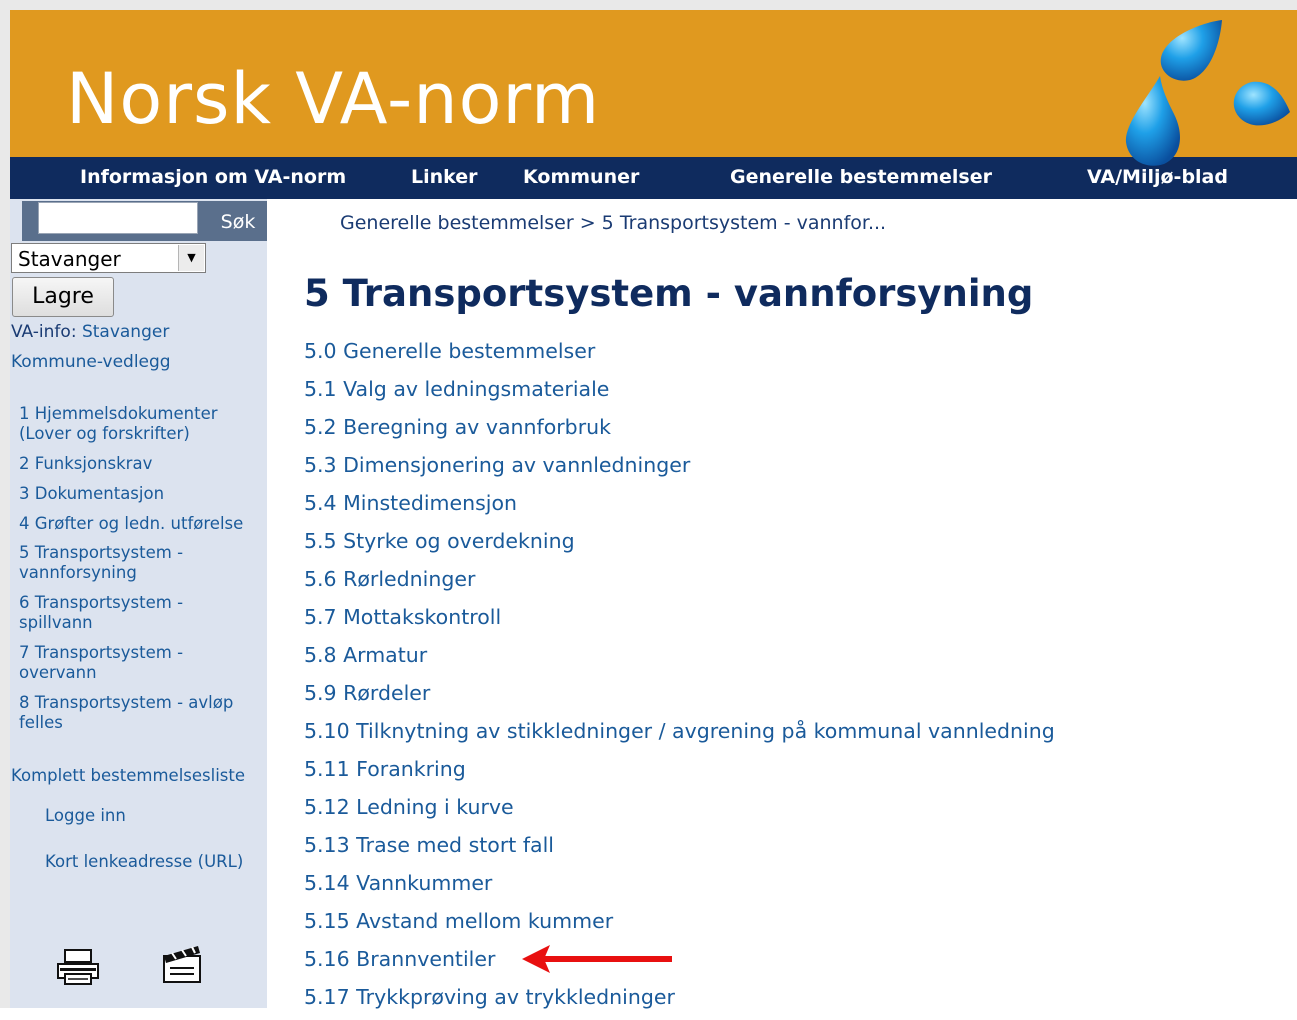  I want to click on sidebar-chapter-8: 8 Transportsystem - avløp felles, so click(139, 713).